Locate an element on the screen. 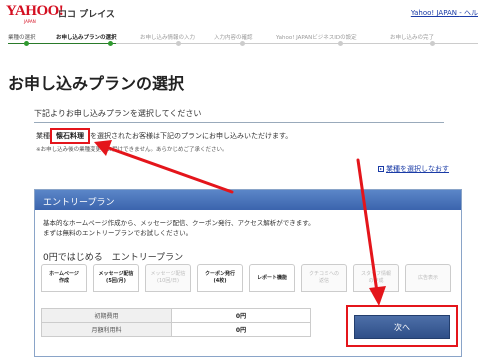 The height and width of the screenshot is (357, 480). feature-report: レポート機能 is located at coordinates (272, 278).